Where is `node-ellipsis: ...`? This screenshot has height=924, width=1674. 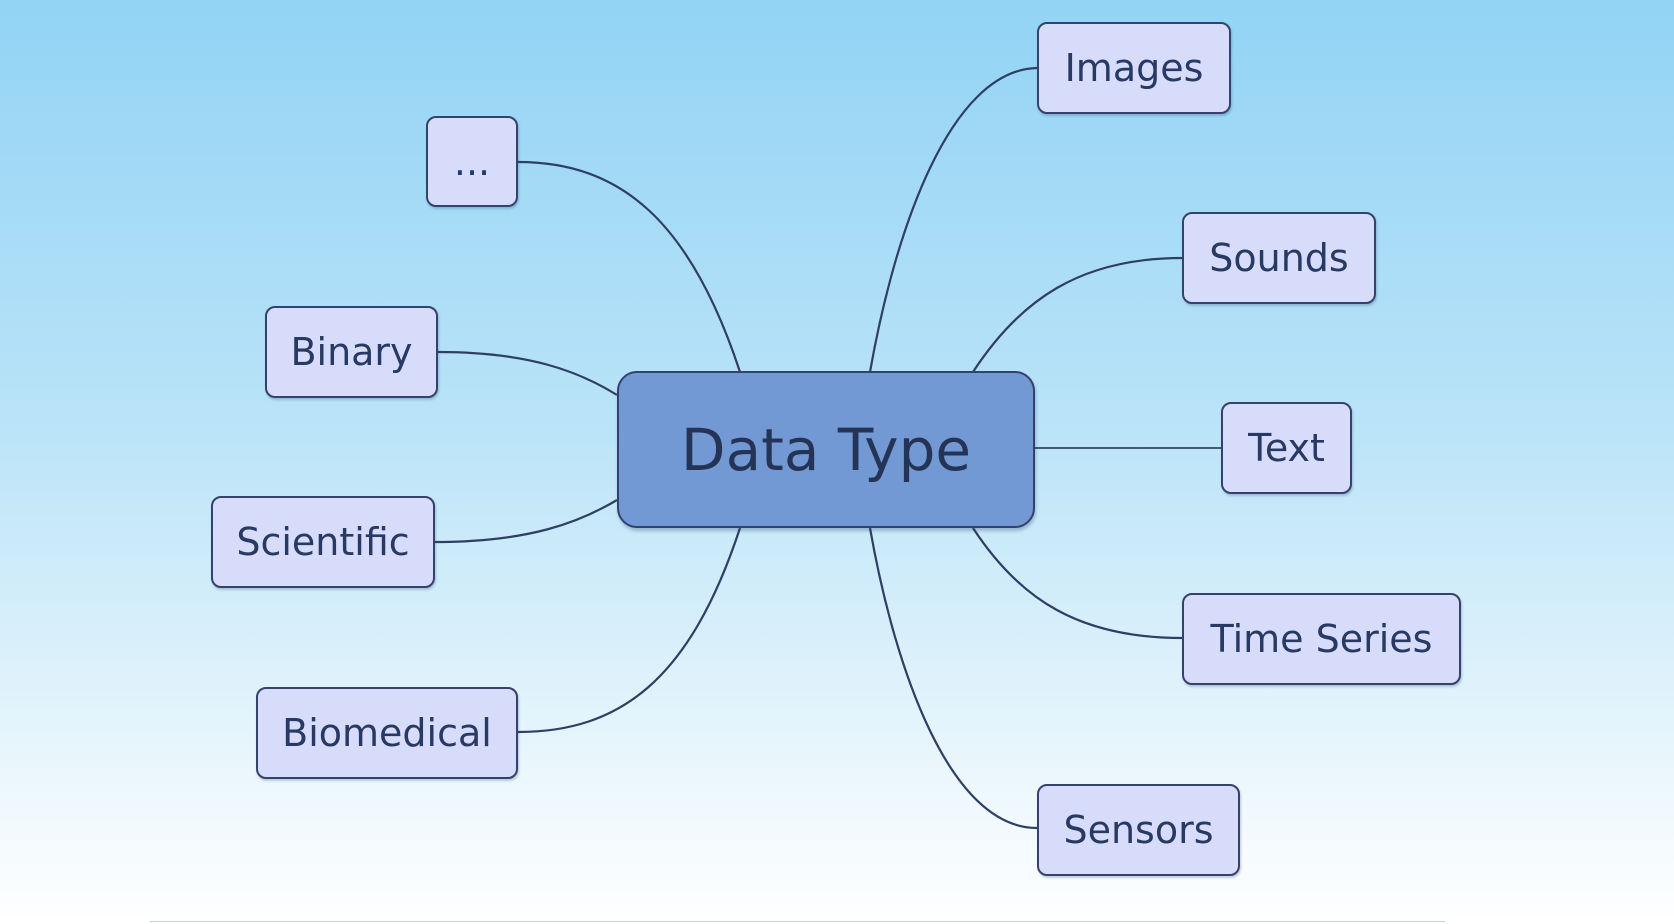
node-ellipsis: ... is located at coordinates (472, 161).